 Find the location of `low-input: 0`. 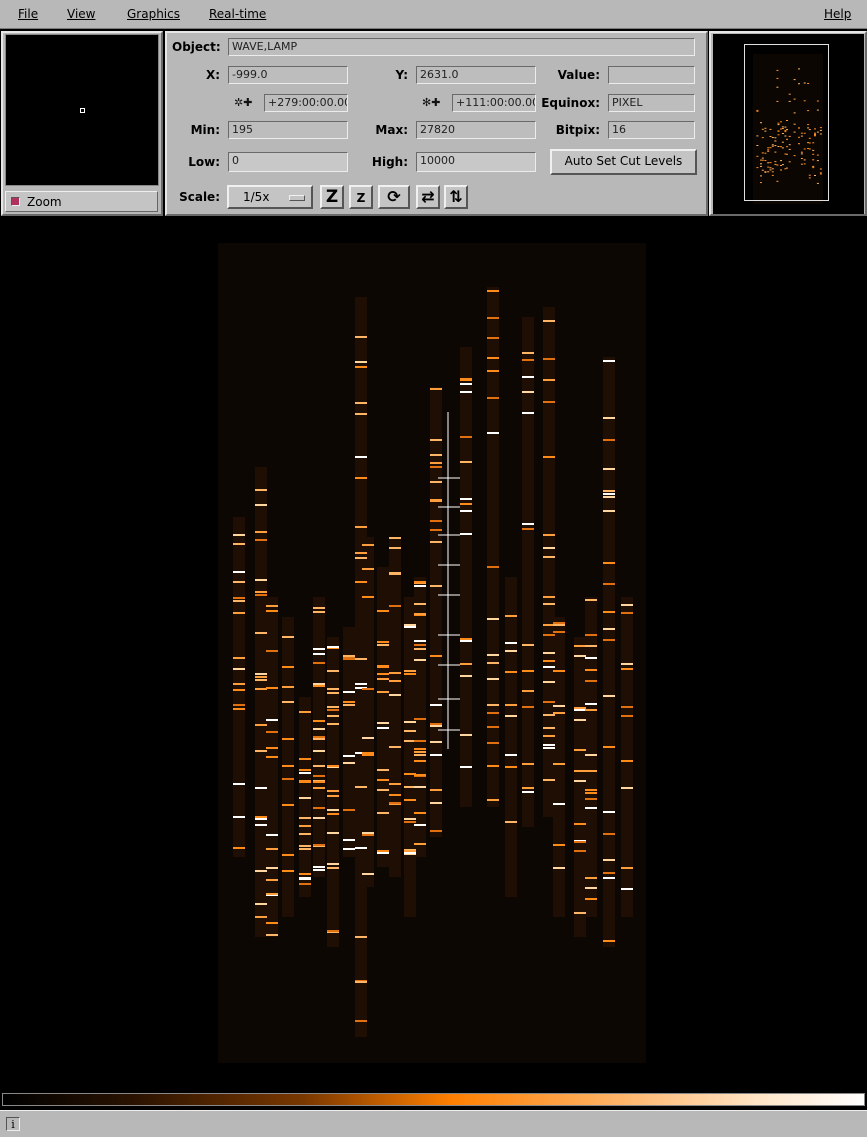

low-input: 0 is located at coordinates (288, 162).